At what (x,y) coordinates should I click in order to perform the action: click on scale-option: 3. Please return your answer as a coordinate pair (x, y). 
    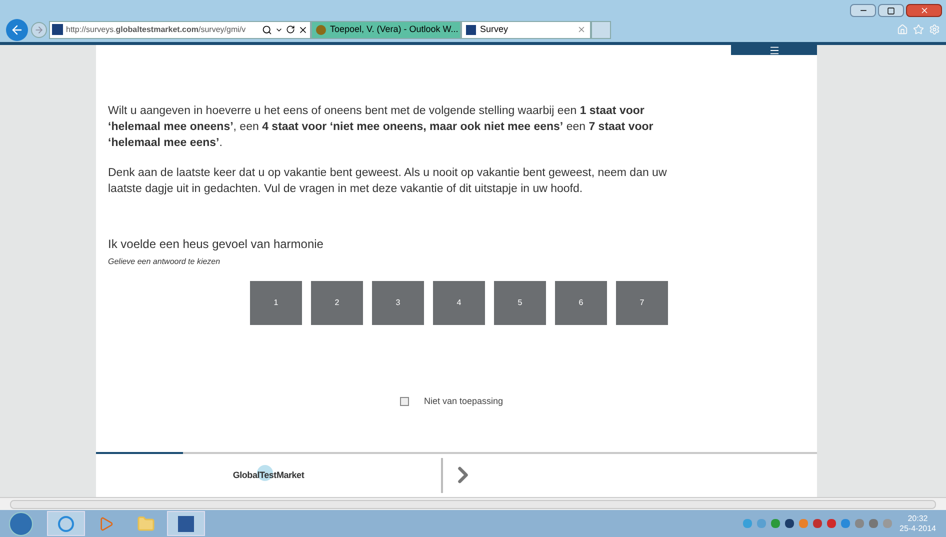
    Looking at the image, I should click on (398, 303).